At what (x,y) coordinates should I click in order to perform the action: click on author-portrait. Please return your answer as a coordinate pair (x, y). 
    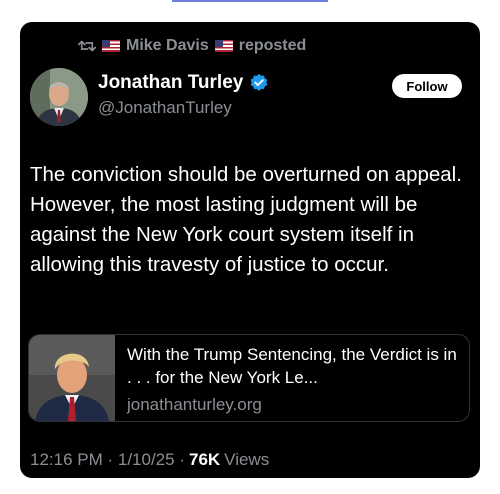
    Looking at the image, I should click on (59, 97).